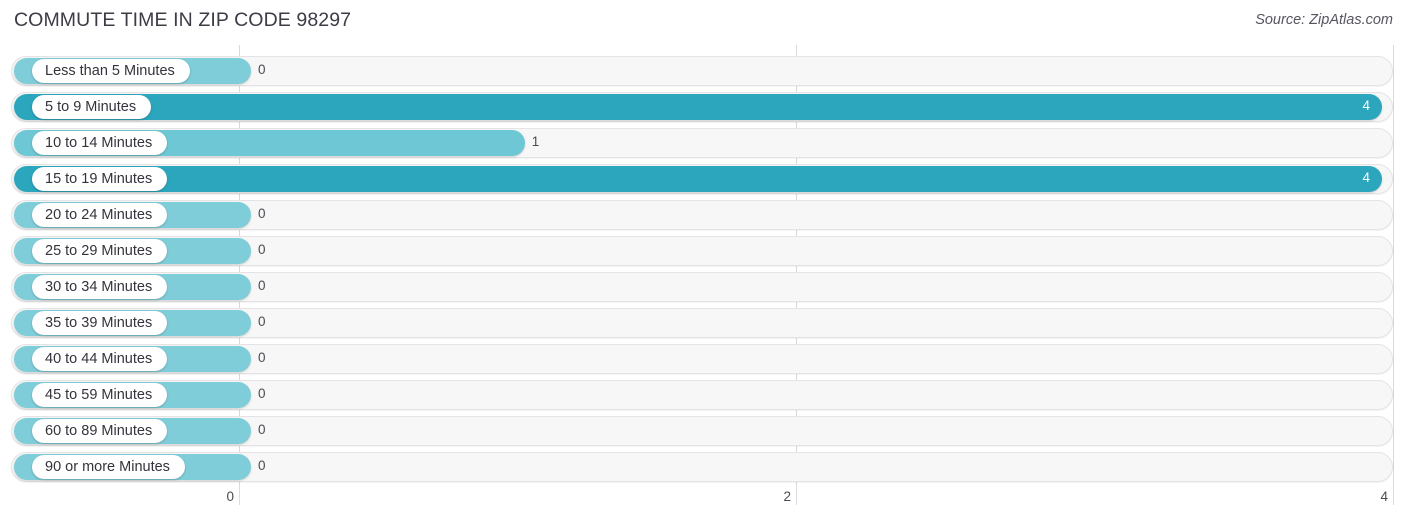 This screenshot has width=1406, height=523. I want to click on chart-row: 45 to 59 Minutes 0, so click(703, 395).